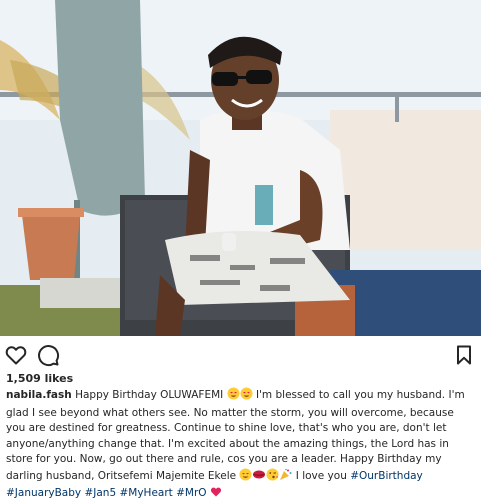  What do you see at coordinates (272, 477) in the screenshot?
I see `wink-kiss-emoji-icon` at bounding box center [272, 477].